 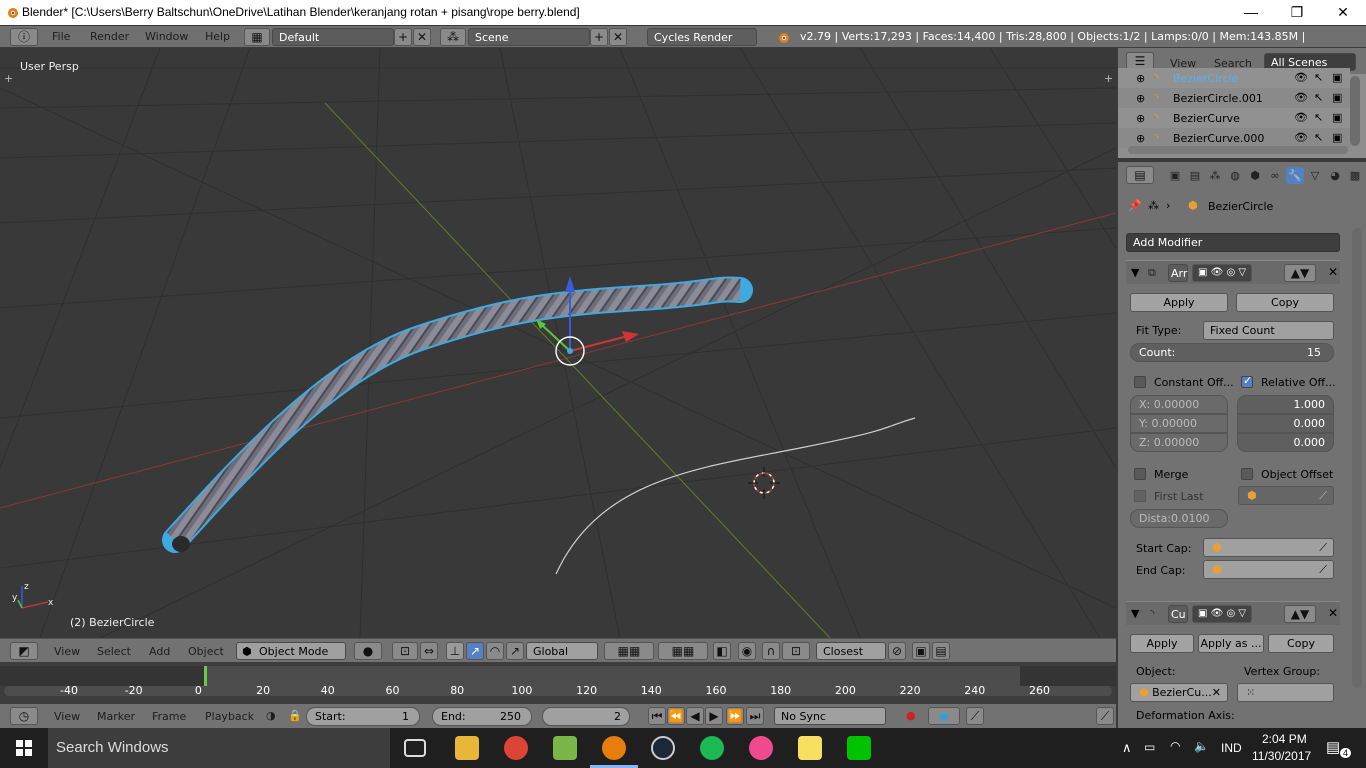 I want to click on menu-help: Help, so click(x=217, y=37).